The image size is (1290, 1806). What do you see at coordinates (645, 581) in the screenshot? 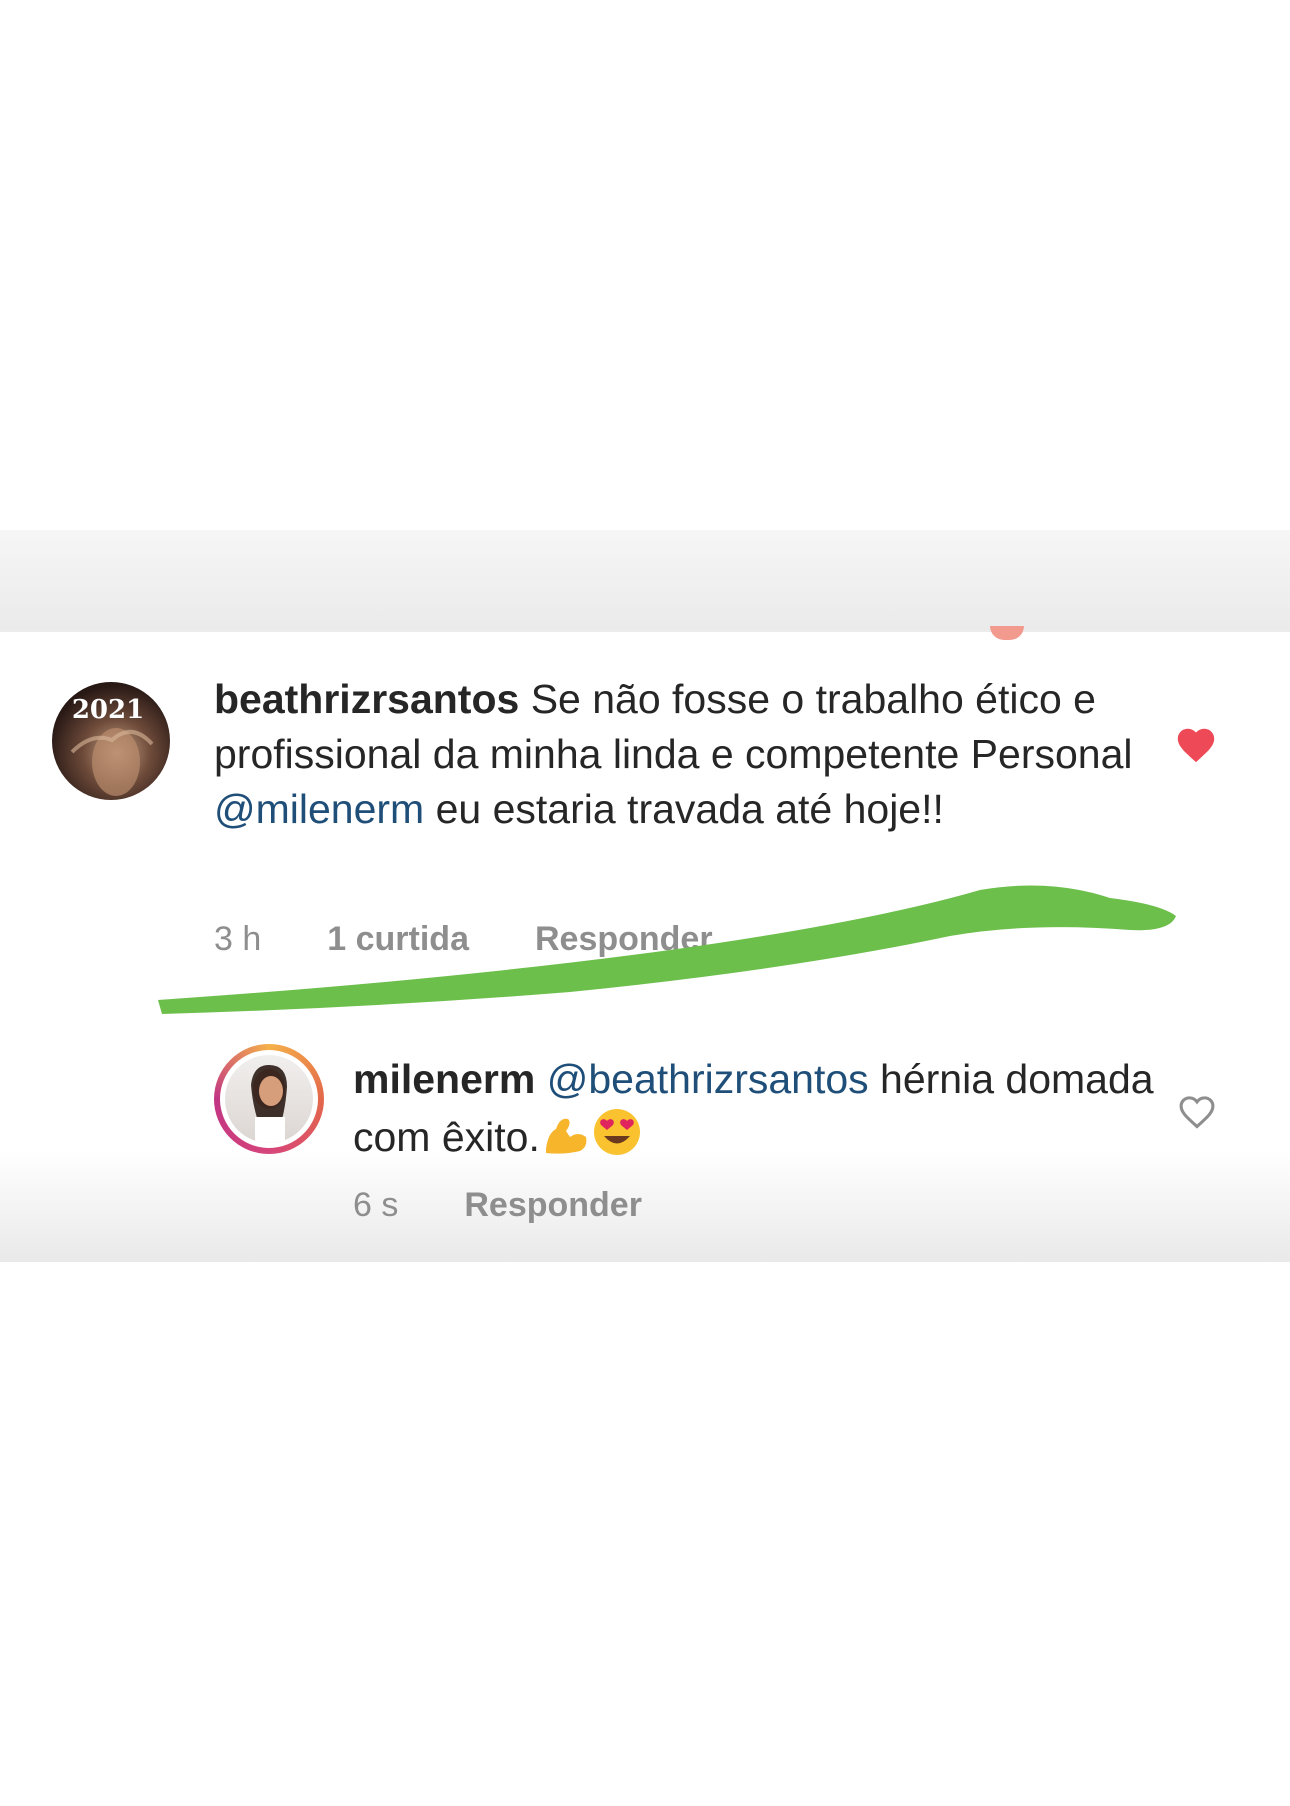
I see `top-shade` at bounding box center [645, 581].